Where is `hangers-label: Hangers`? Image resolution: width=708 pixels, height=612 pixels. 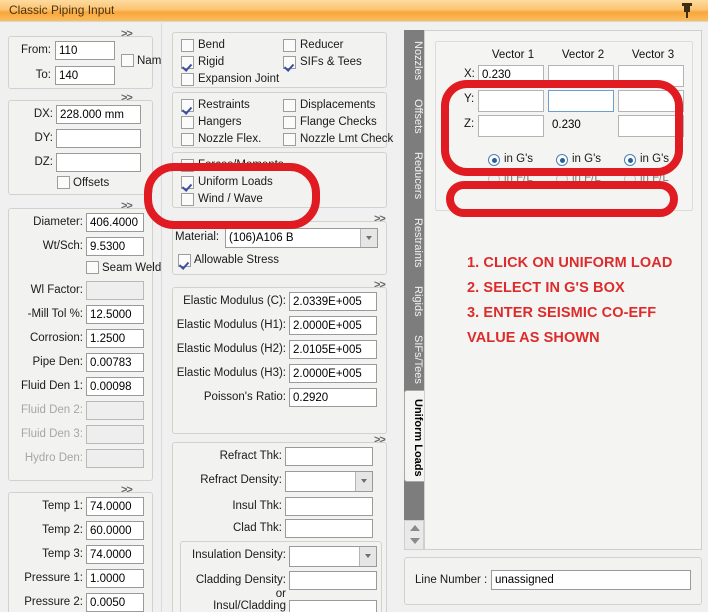
hangers-label: Hangers is located at coordinates (220, 122).